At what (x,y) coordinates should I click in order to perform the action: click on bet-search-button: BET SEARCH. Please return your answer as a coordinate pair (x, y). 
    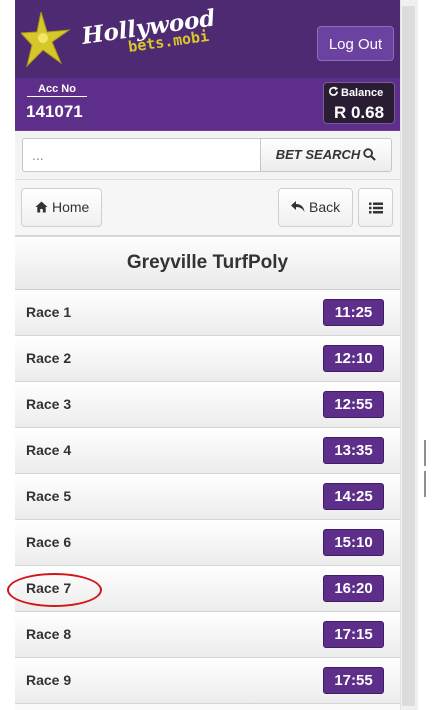
    Looking at the image, I should click on (326, 155).